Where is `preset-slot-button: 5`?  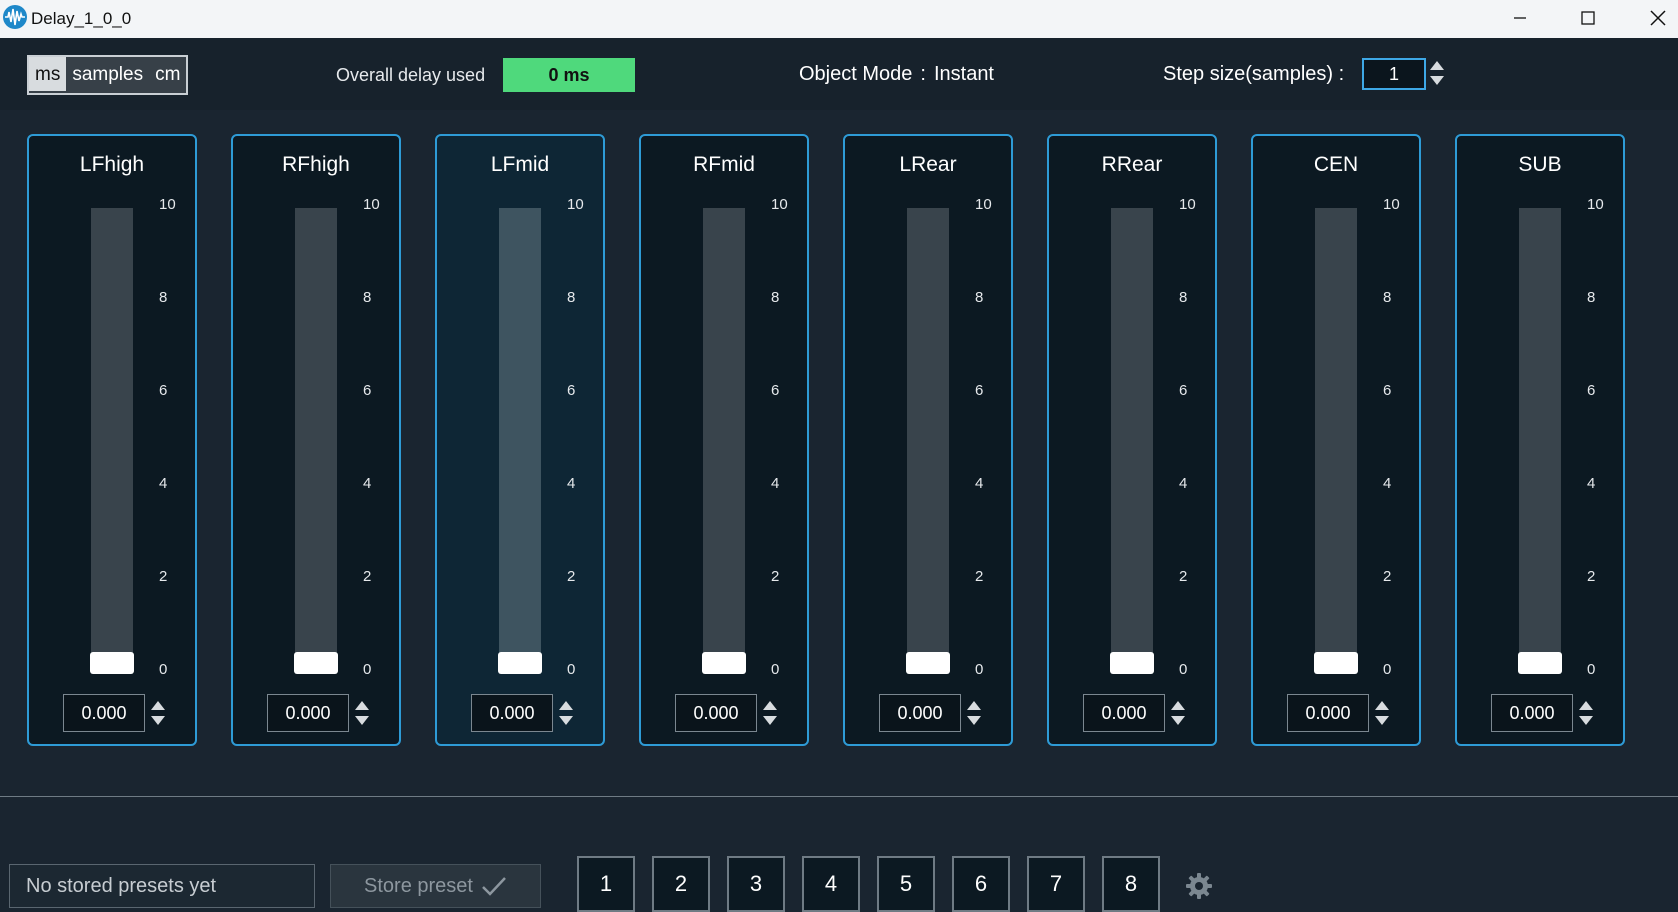 preset-slot-button: 5 is located at coordinates (906, 884).